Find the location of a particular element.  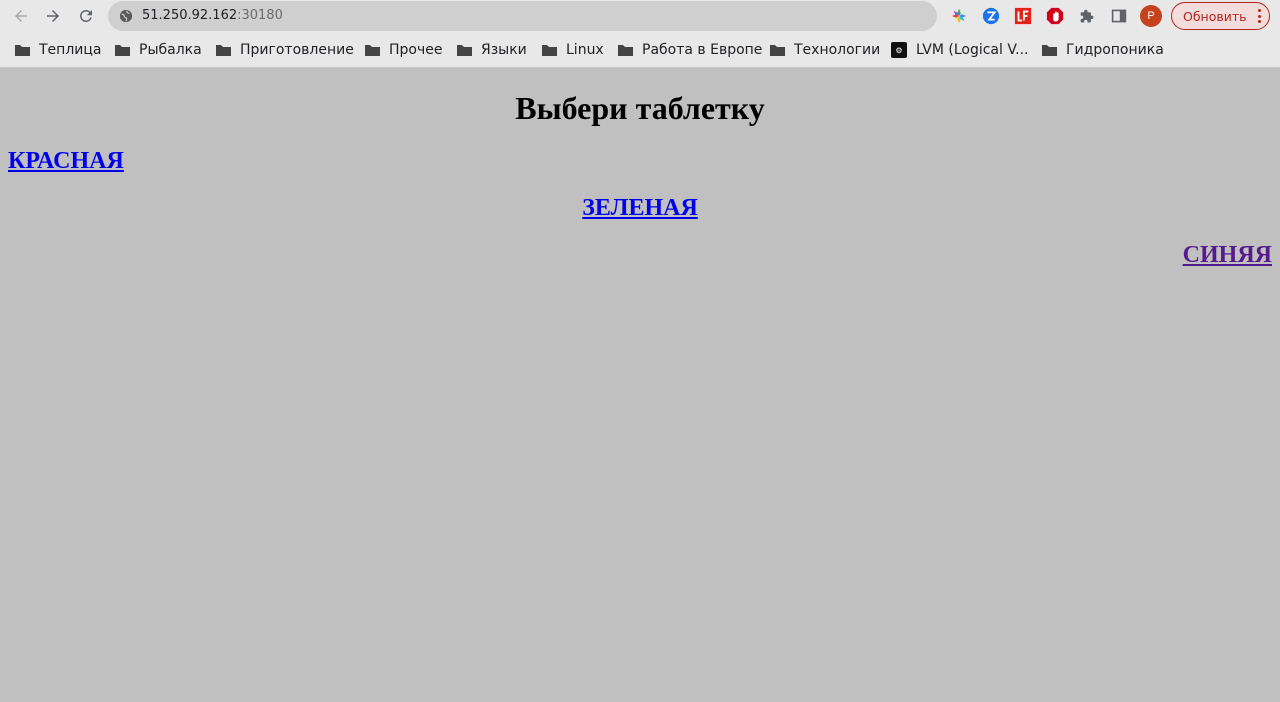

url-text: 51.250.92.162:30180 is located at coordinates (212, 15).